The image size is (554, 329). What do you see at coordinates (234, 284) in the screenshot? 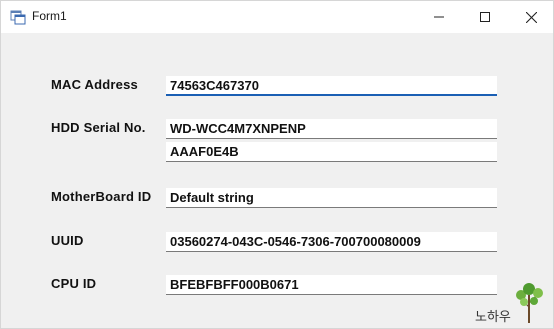
I see `cpu-id-value: BFEBFBFF000B0671` at bounding box center [234, 284].